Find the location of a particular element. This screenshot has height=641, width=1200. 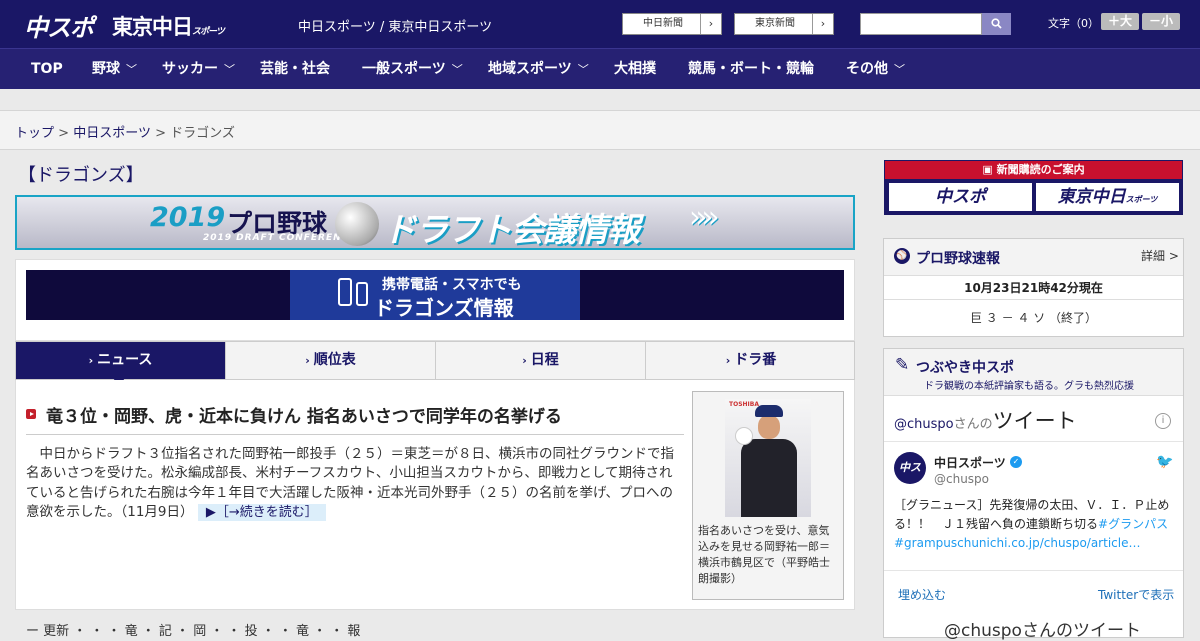

nav-label: 競馬・ボート・競輪 is located at coordinates (751, 69).